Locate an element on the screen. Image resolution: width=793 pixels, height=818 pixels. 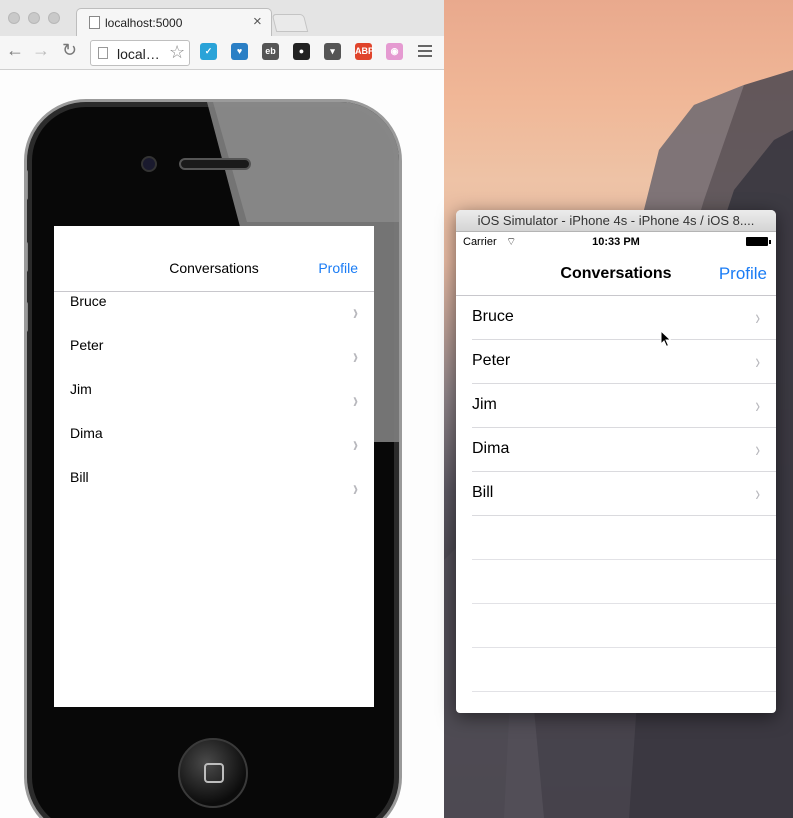
status-time: 10:33 PM is located at coordinates (616, 242).